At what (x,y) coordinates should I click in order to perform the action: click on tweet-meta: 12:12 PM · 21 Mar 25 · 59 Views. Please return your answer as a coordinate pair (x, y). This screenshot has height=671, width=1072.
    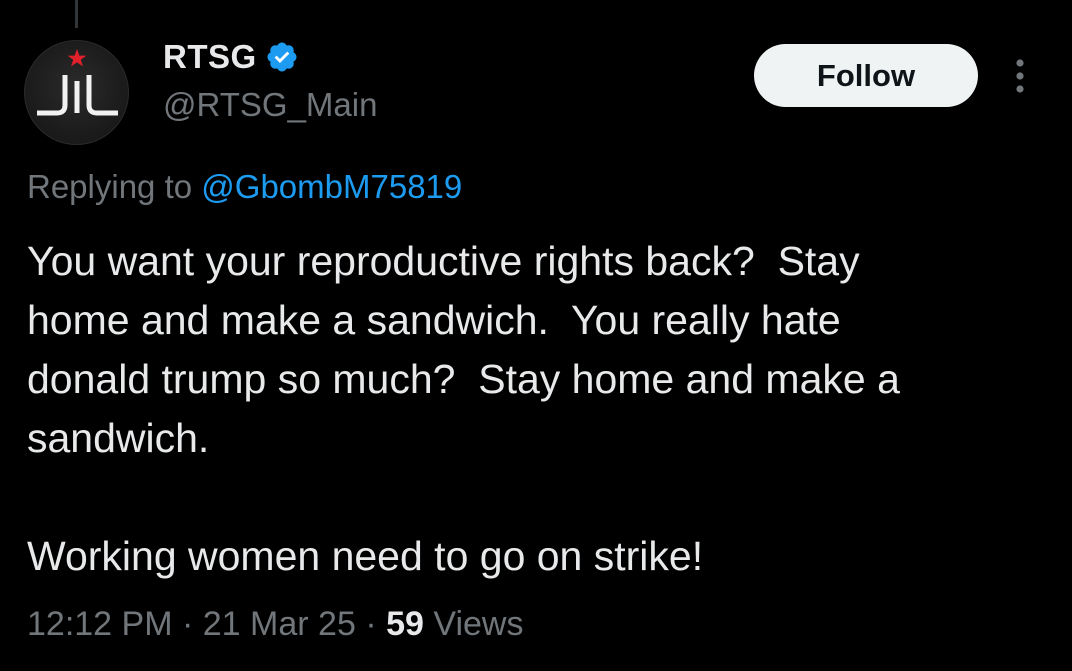
    Looking at the image, I should click on (275, 624).